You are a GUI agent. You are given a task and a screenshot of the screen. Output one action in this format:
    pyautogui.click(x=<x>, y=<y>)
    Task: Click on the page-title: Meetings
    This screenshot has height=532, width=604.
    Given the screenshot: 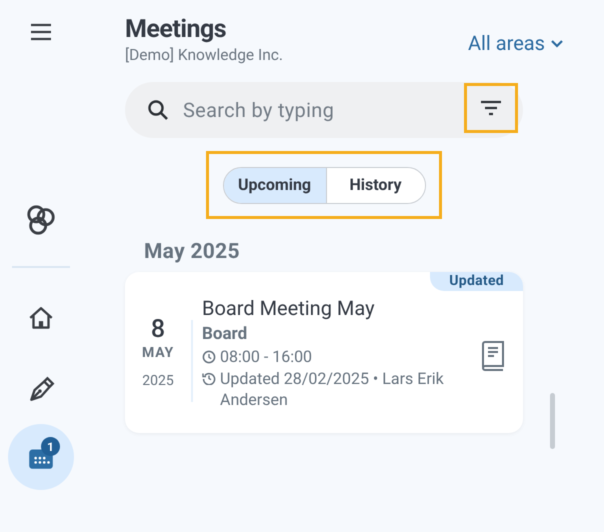 What is the action you would take?
    pyautogui.click(x=176, y=30)
    